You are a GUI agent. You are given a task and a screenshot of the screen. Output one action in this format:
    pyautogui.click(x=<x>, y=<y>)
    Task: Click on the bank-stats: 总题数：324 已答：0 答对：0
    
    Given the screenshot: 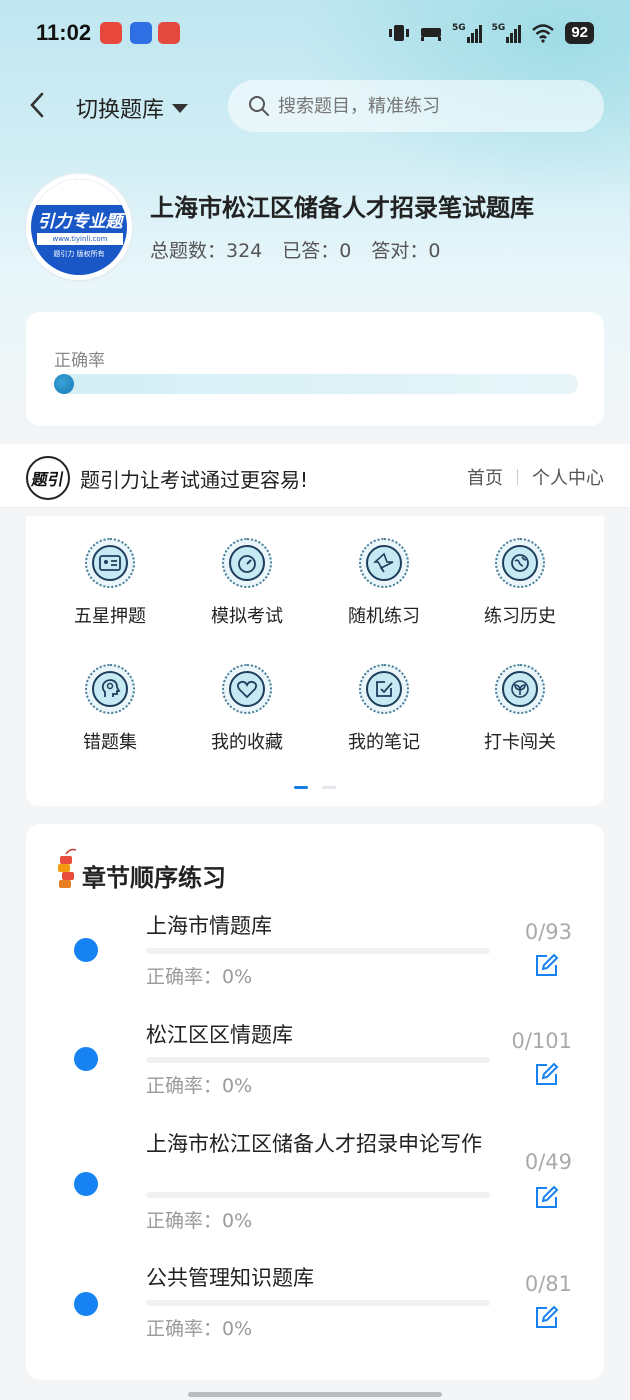 What is the action you would take?
    pyautogui.click(x=295, y=249)
    